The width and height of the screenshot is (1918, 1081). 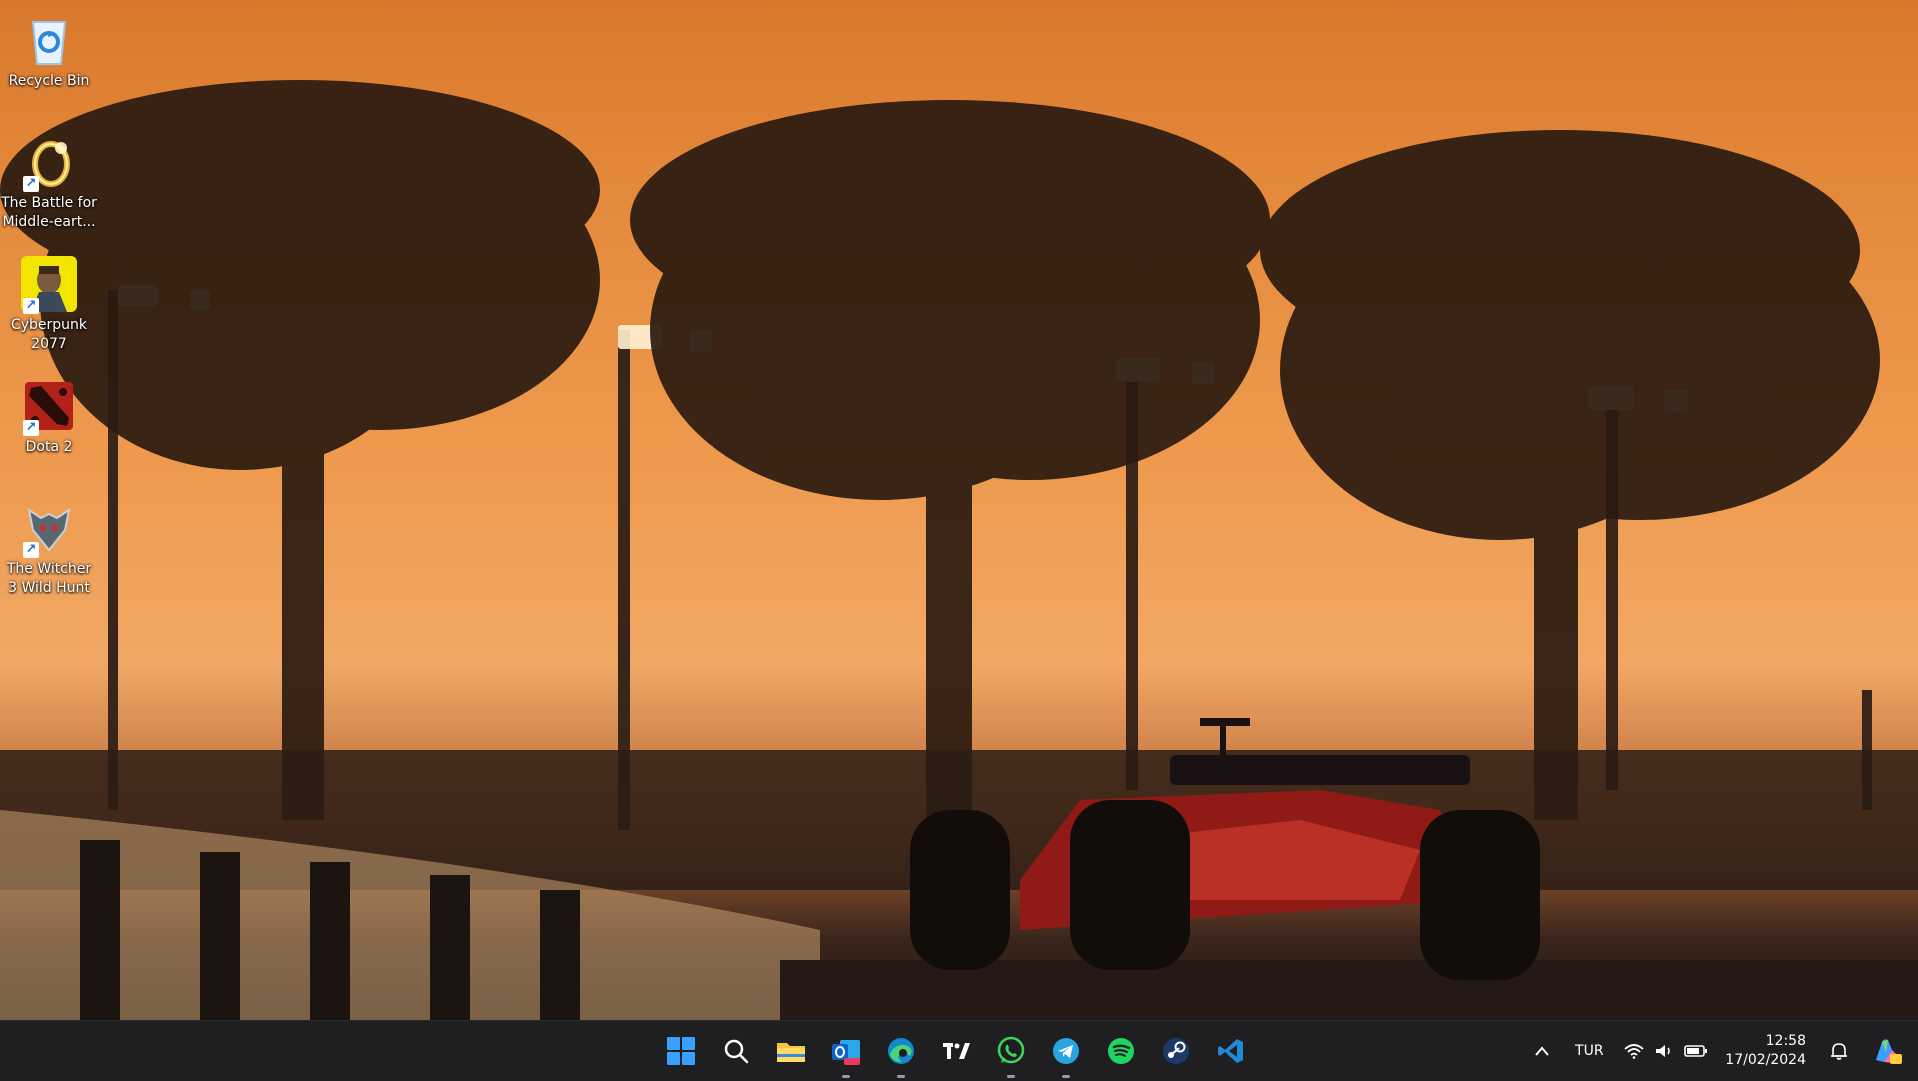 I want to click on desktop-icon-recycle-bin: Recycle Bin, so click(x=49, y=51).